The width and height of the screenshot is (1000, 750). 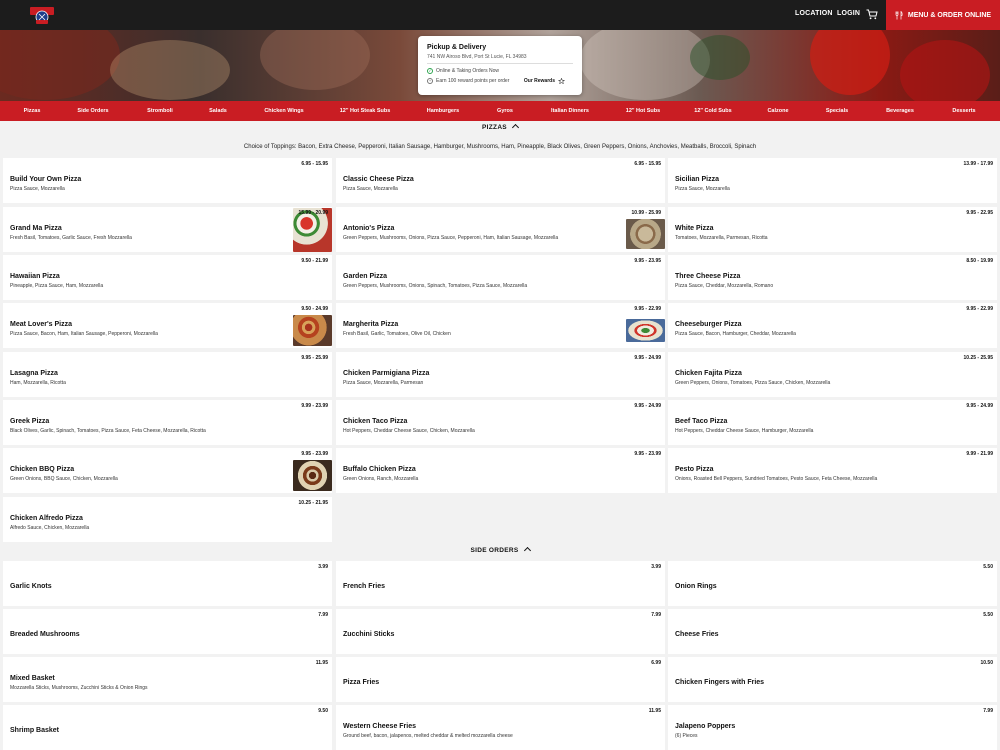 What do you see at coordinates (712, 111) in the screenshot?
I see `category-cold-subs: 12" Cold Subs` at bounding box center [712, 111].